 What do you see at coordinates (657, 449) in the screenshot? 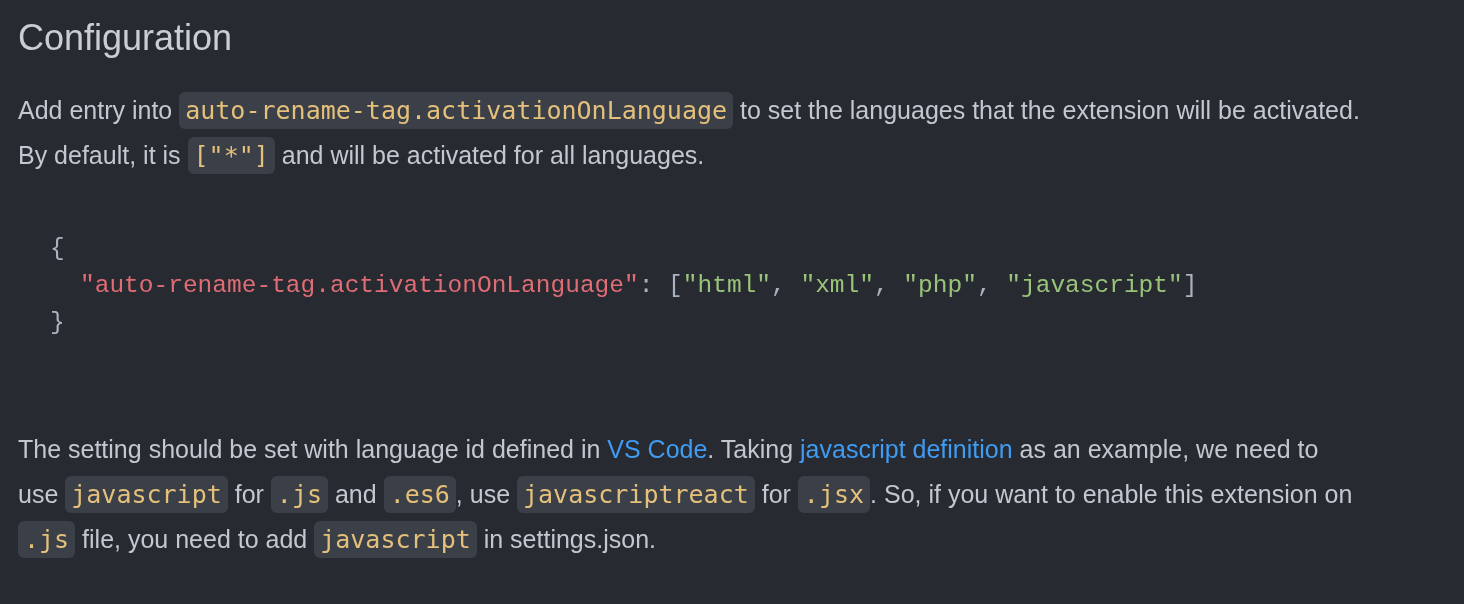
I see `link: VS Code` at bounding box center [657, 449].